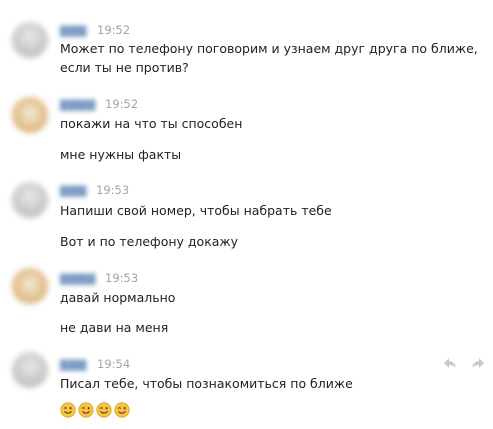 The height and width of the screenshot is (429, 493). What do you see at coordinates (206, 383) in the screenshot?
I see `message-text: Писал тебе, чтобы познакомиться по ближе` at bounding box center [206, 383].